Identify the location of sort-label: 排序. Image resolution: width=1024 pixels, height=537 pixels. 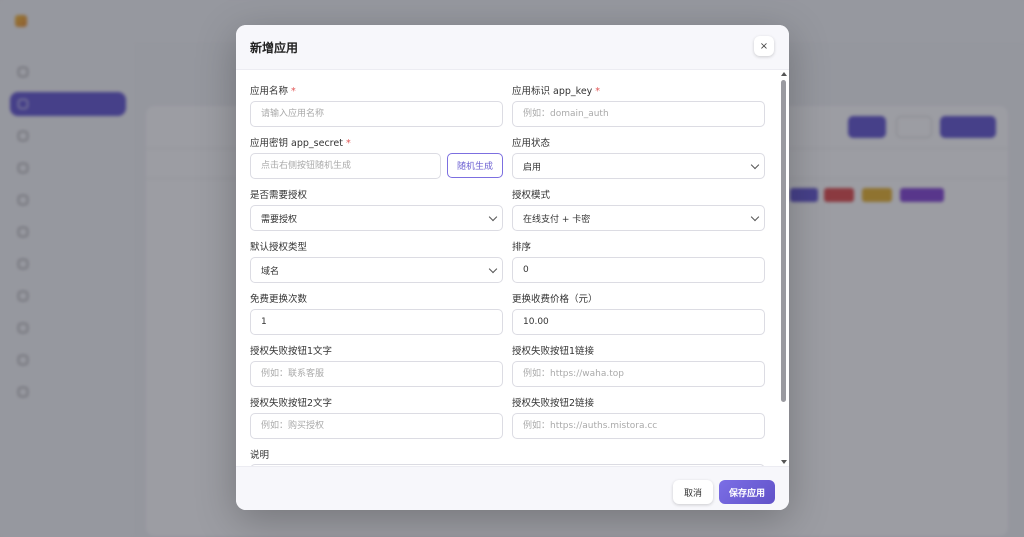
(522, 247).